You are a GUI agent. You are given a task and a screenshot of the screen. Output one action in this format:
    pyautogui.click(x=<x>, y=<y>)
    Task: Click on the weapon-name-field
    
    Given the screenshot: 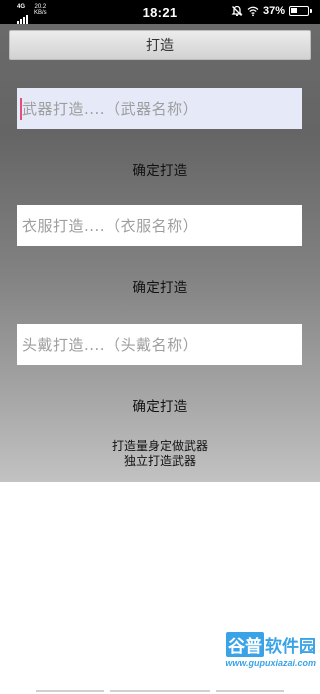 What is the action you would take?
    pyautogui.click(x=159, y=108)
    